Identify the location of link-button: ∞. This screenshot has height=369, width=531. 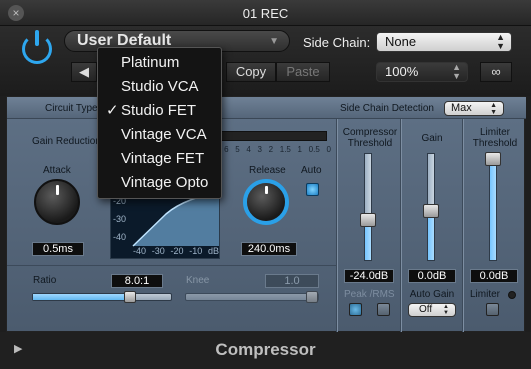
(496, 72).